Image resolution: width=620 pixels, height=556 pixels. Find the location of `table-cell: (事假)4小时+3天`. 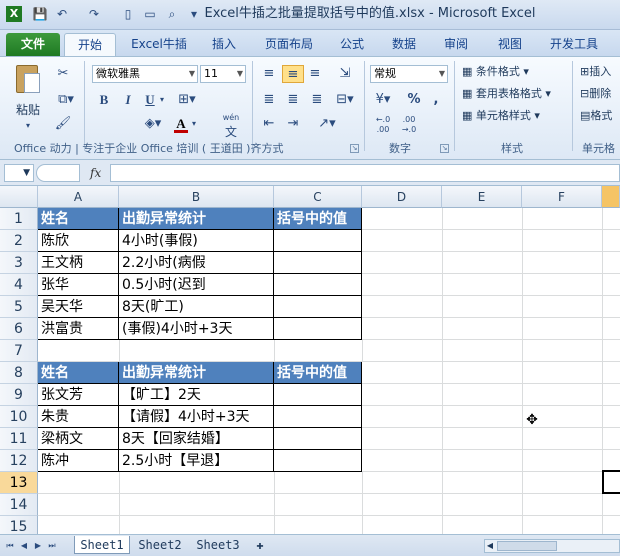

table-cell: (事假)4小时+3天 is located at coordinates (196, 329).